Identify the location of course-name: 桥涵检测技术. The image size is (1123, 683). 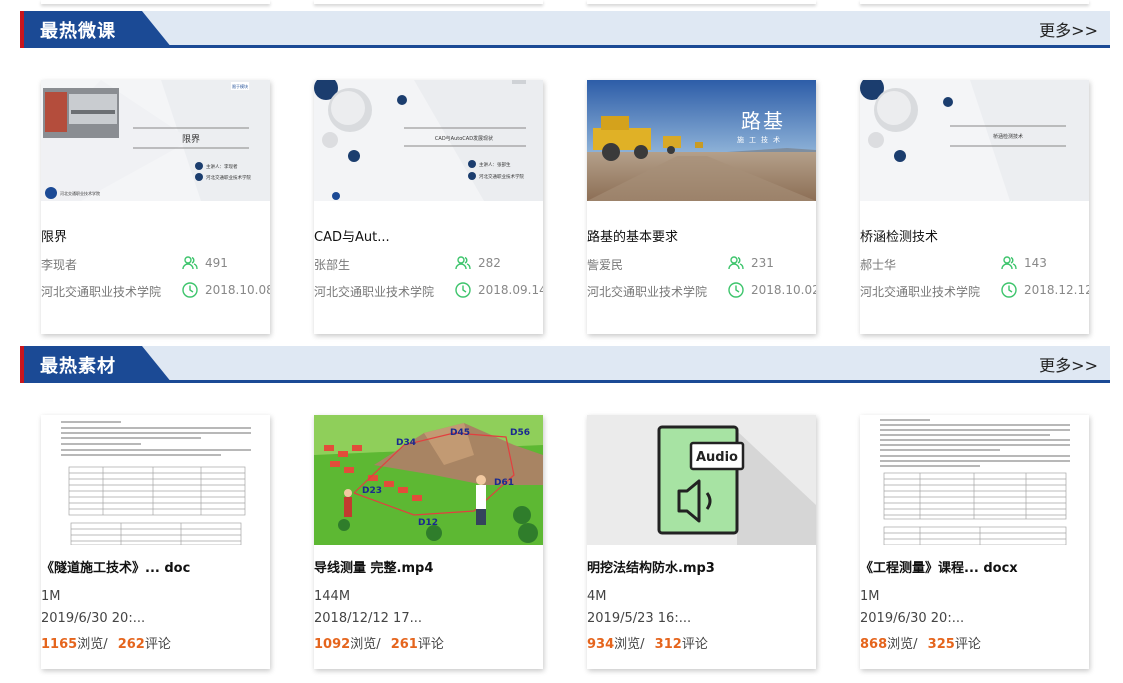
(899, 235).